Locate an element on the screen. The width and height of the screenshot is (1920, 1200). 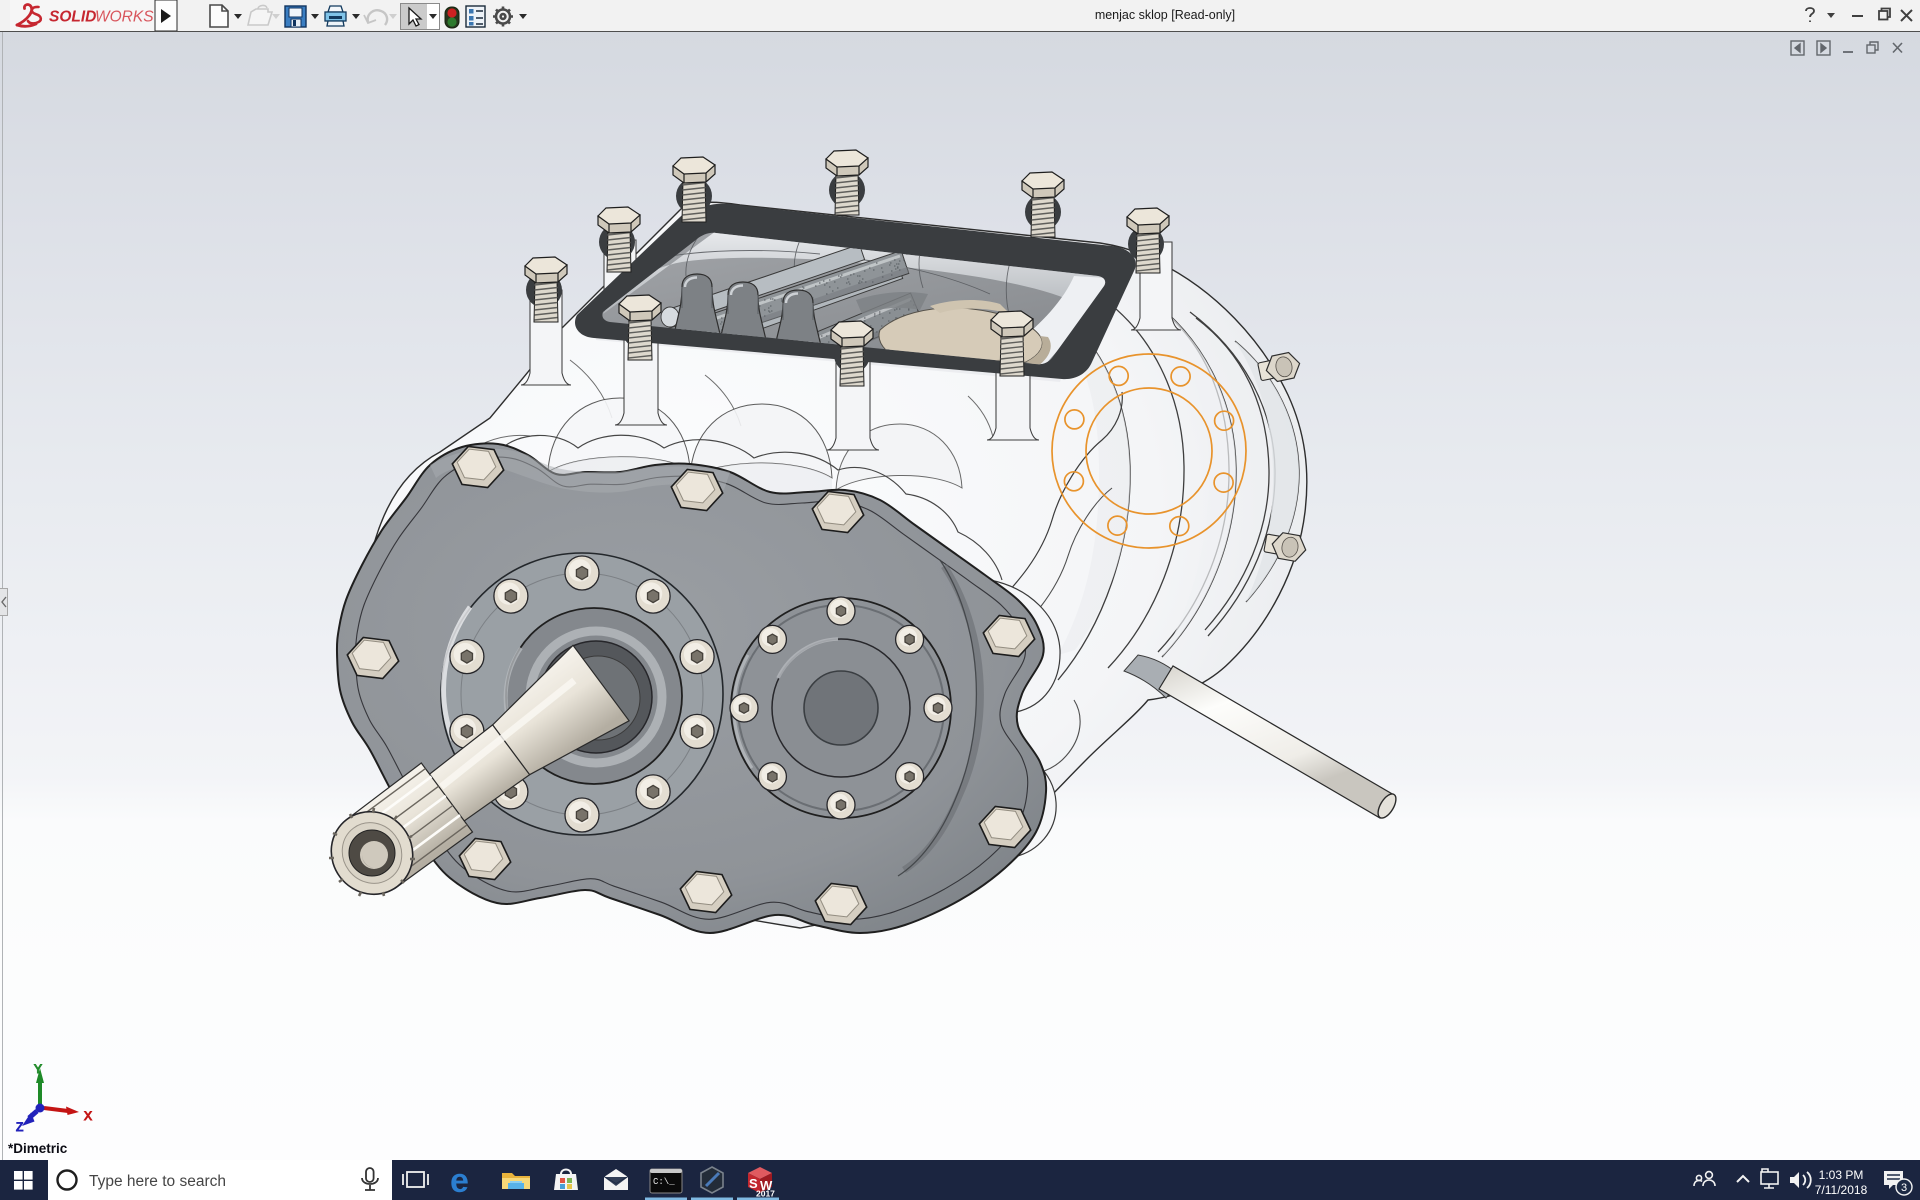
svg-text: 1:03 PM is located at coordinates (1841, 1175).